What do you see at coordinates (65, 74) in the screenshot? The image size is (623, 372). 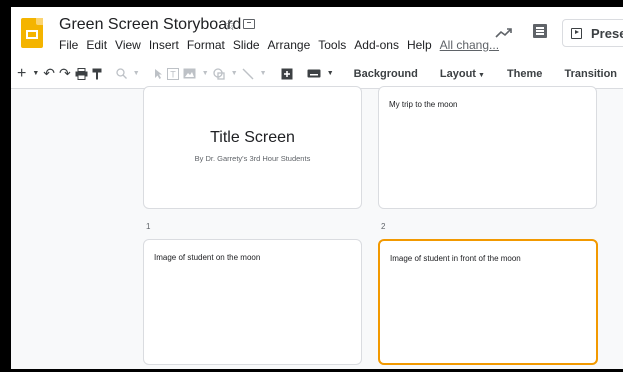 I see `redo-icon: ↷` at bounding box center [65, 74].